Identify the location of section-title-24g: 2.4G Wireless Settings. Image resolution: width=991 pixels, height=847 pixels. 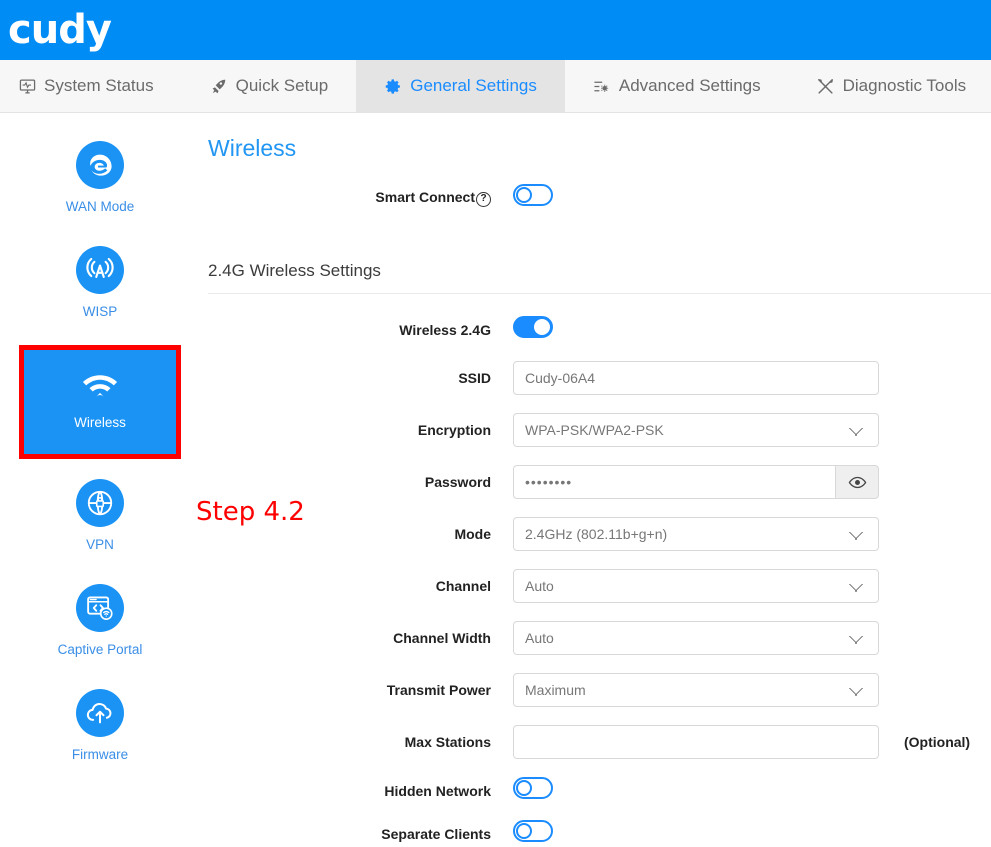
(294, 270).